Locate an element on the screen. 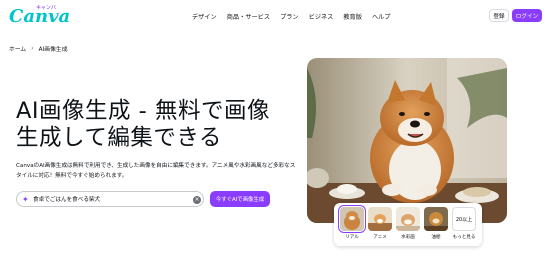 The image size is (550, 277). style-option-more: 20以上 もっと見る is located at coordinates (464, 223).